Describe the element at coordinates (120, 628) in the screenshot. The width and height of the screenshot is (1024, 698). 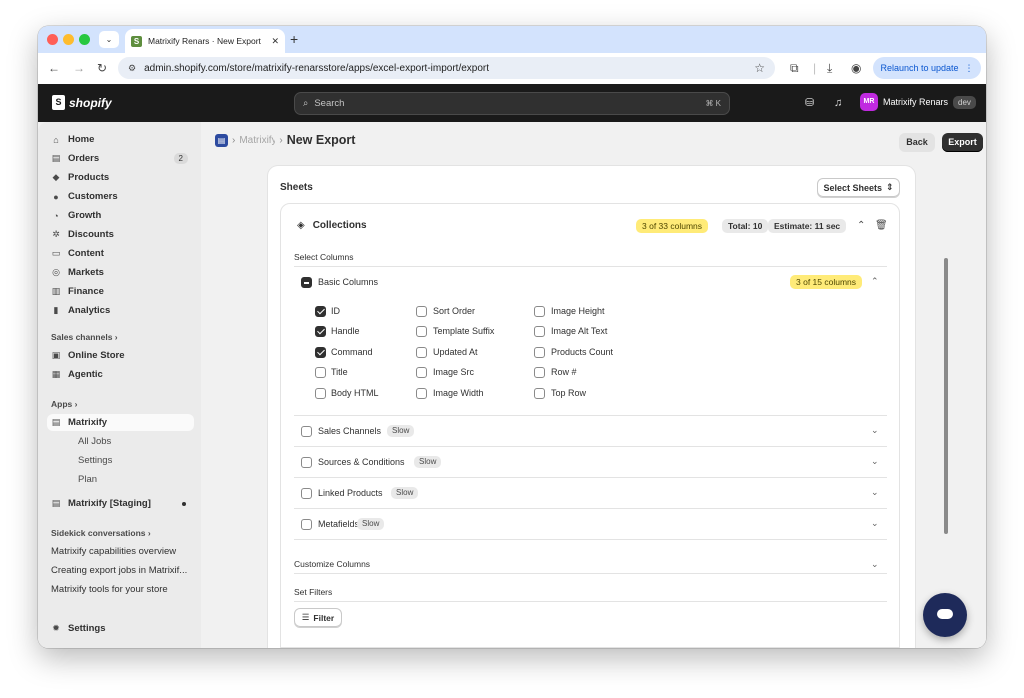
I see `sidebar-item-settings: ✹ Settings` at that location.